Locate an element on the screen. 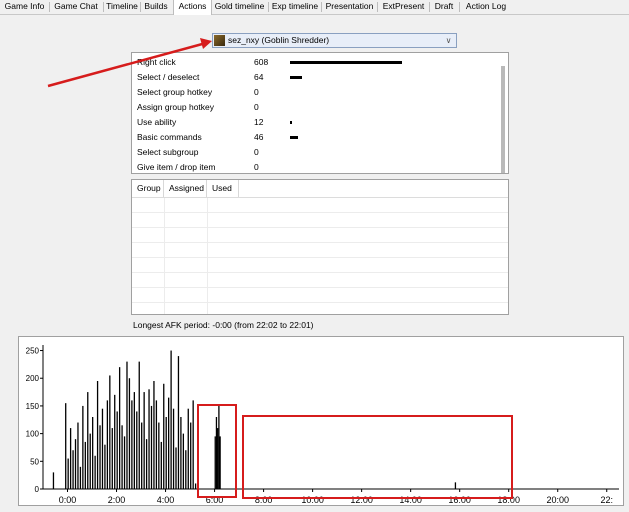 The image size is (629, 512). x-tick-label: 18:00 is located at coordinates (508, 500).